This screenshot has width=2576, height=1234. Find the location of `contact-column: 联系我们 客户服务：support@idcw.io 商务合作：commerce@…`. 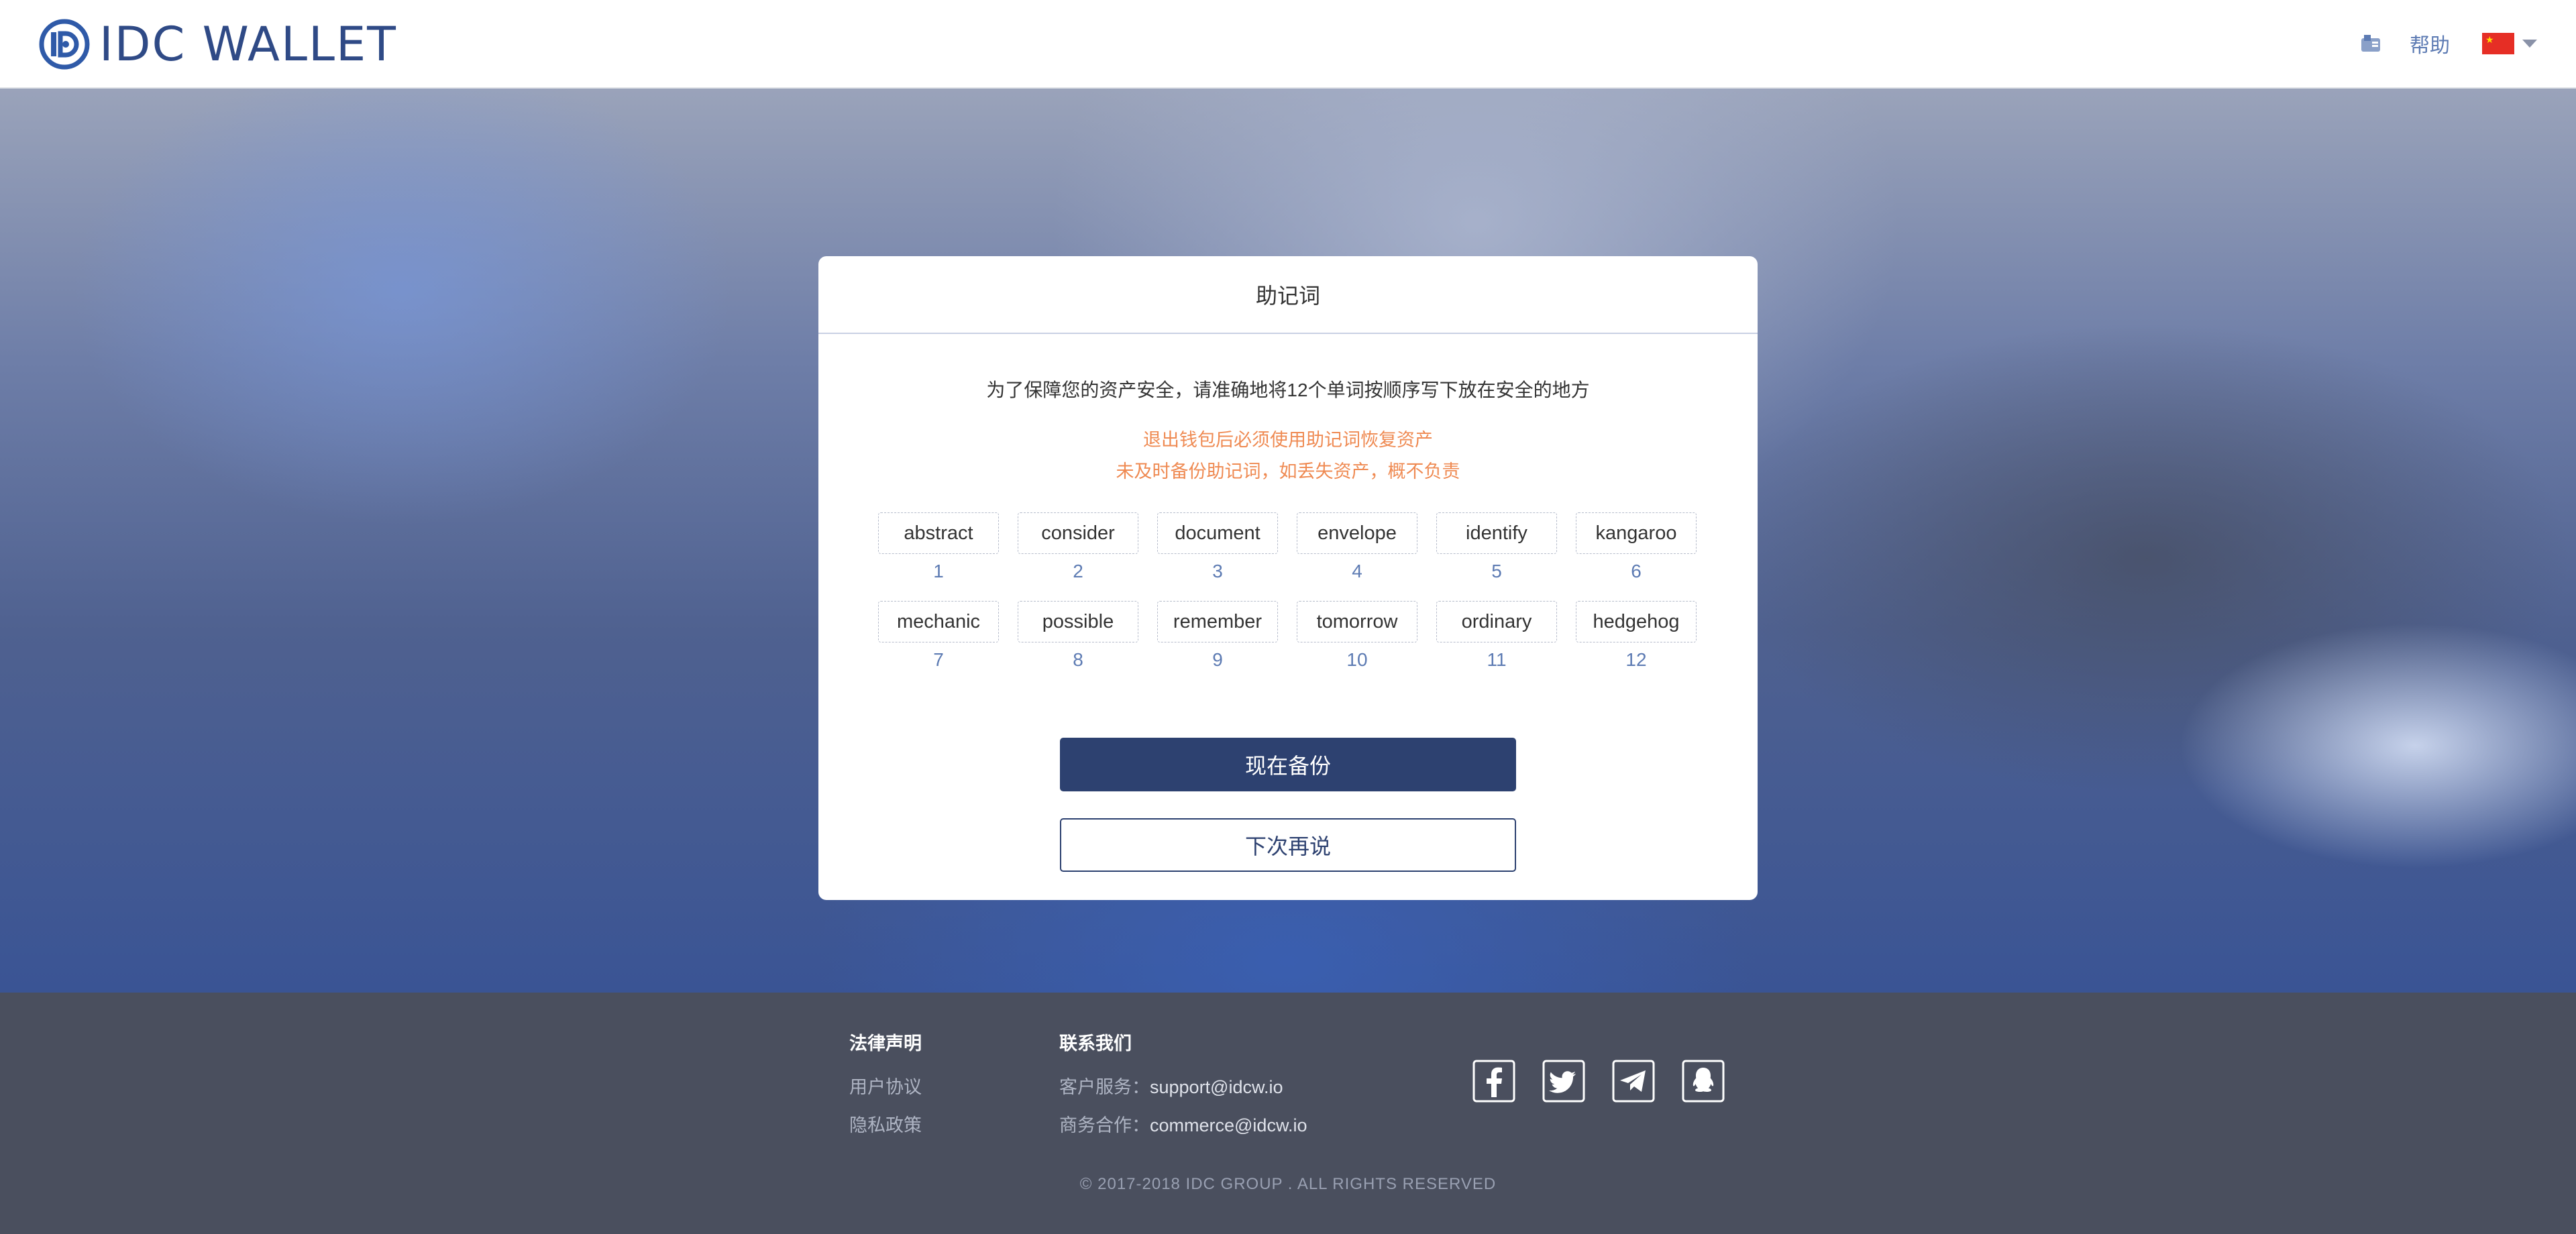

contact-column: 联系我们 客户服务：support@idcw.io 商务合作：commerce@… is located at coordinates (1183, 1083).